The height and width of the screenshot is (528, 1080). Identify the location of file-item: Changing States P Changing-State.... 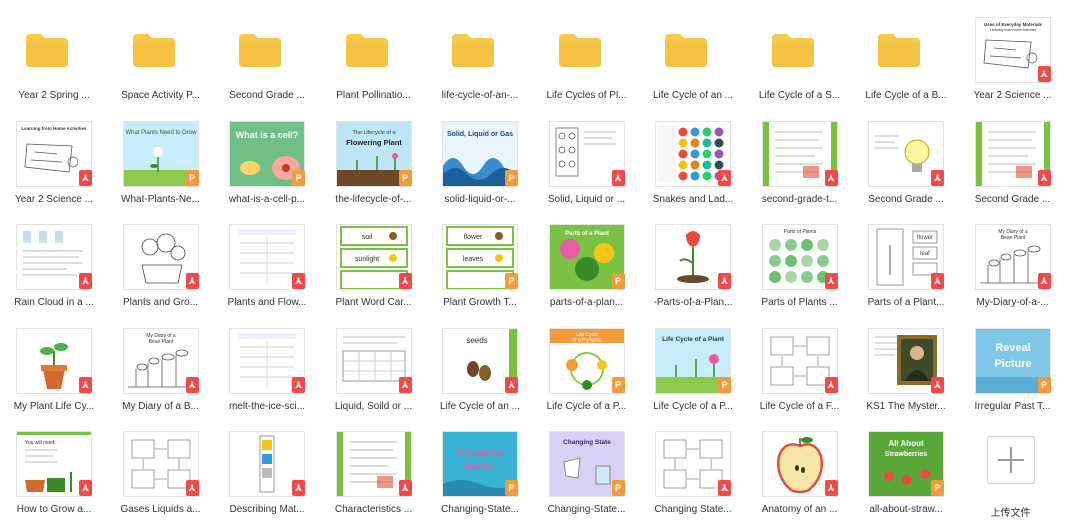
(480, 478).